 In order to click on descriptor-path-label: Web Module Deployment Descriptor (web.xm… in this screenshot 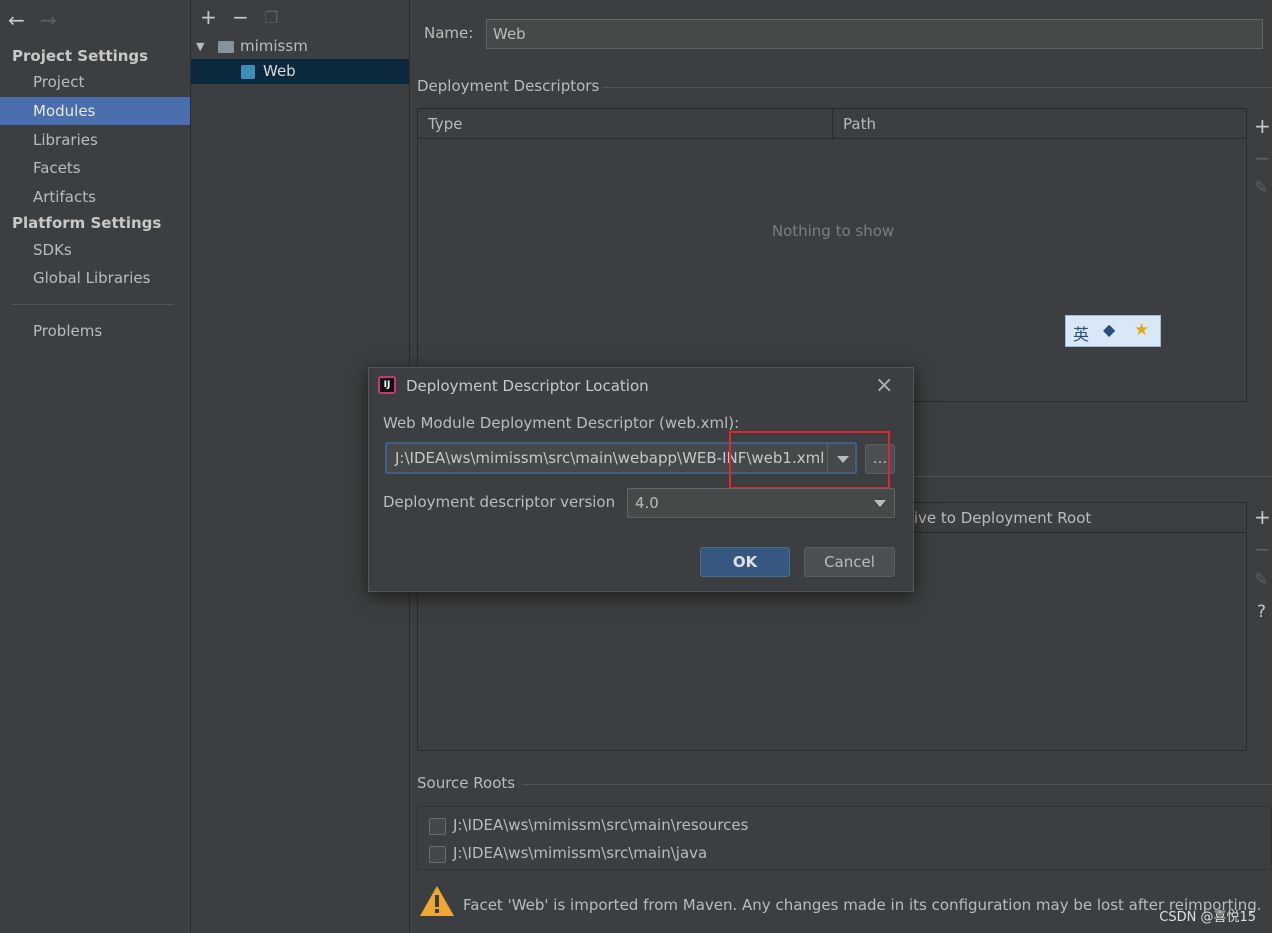, I will do `click(561, 423)`.